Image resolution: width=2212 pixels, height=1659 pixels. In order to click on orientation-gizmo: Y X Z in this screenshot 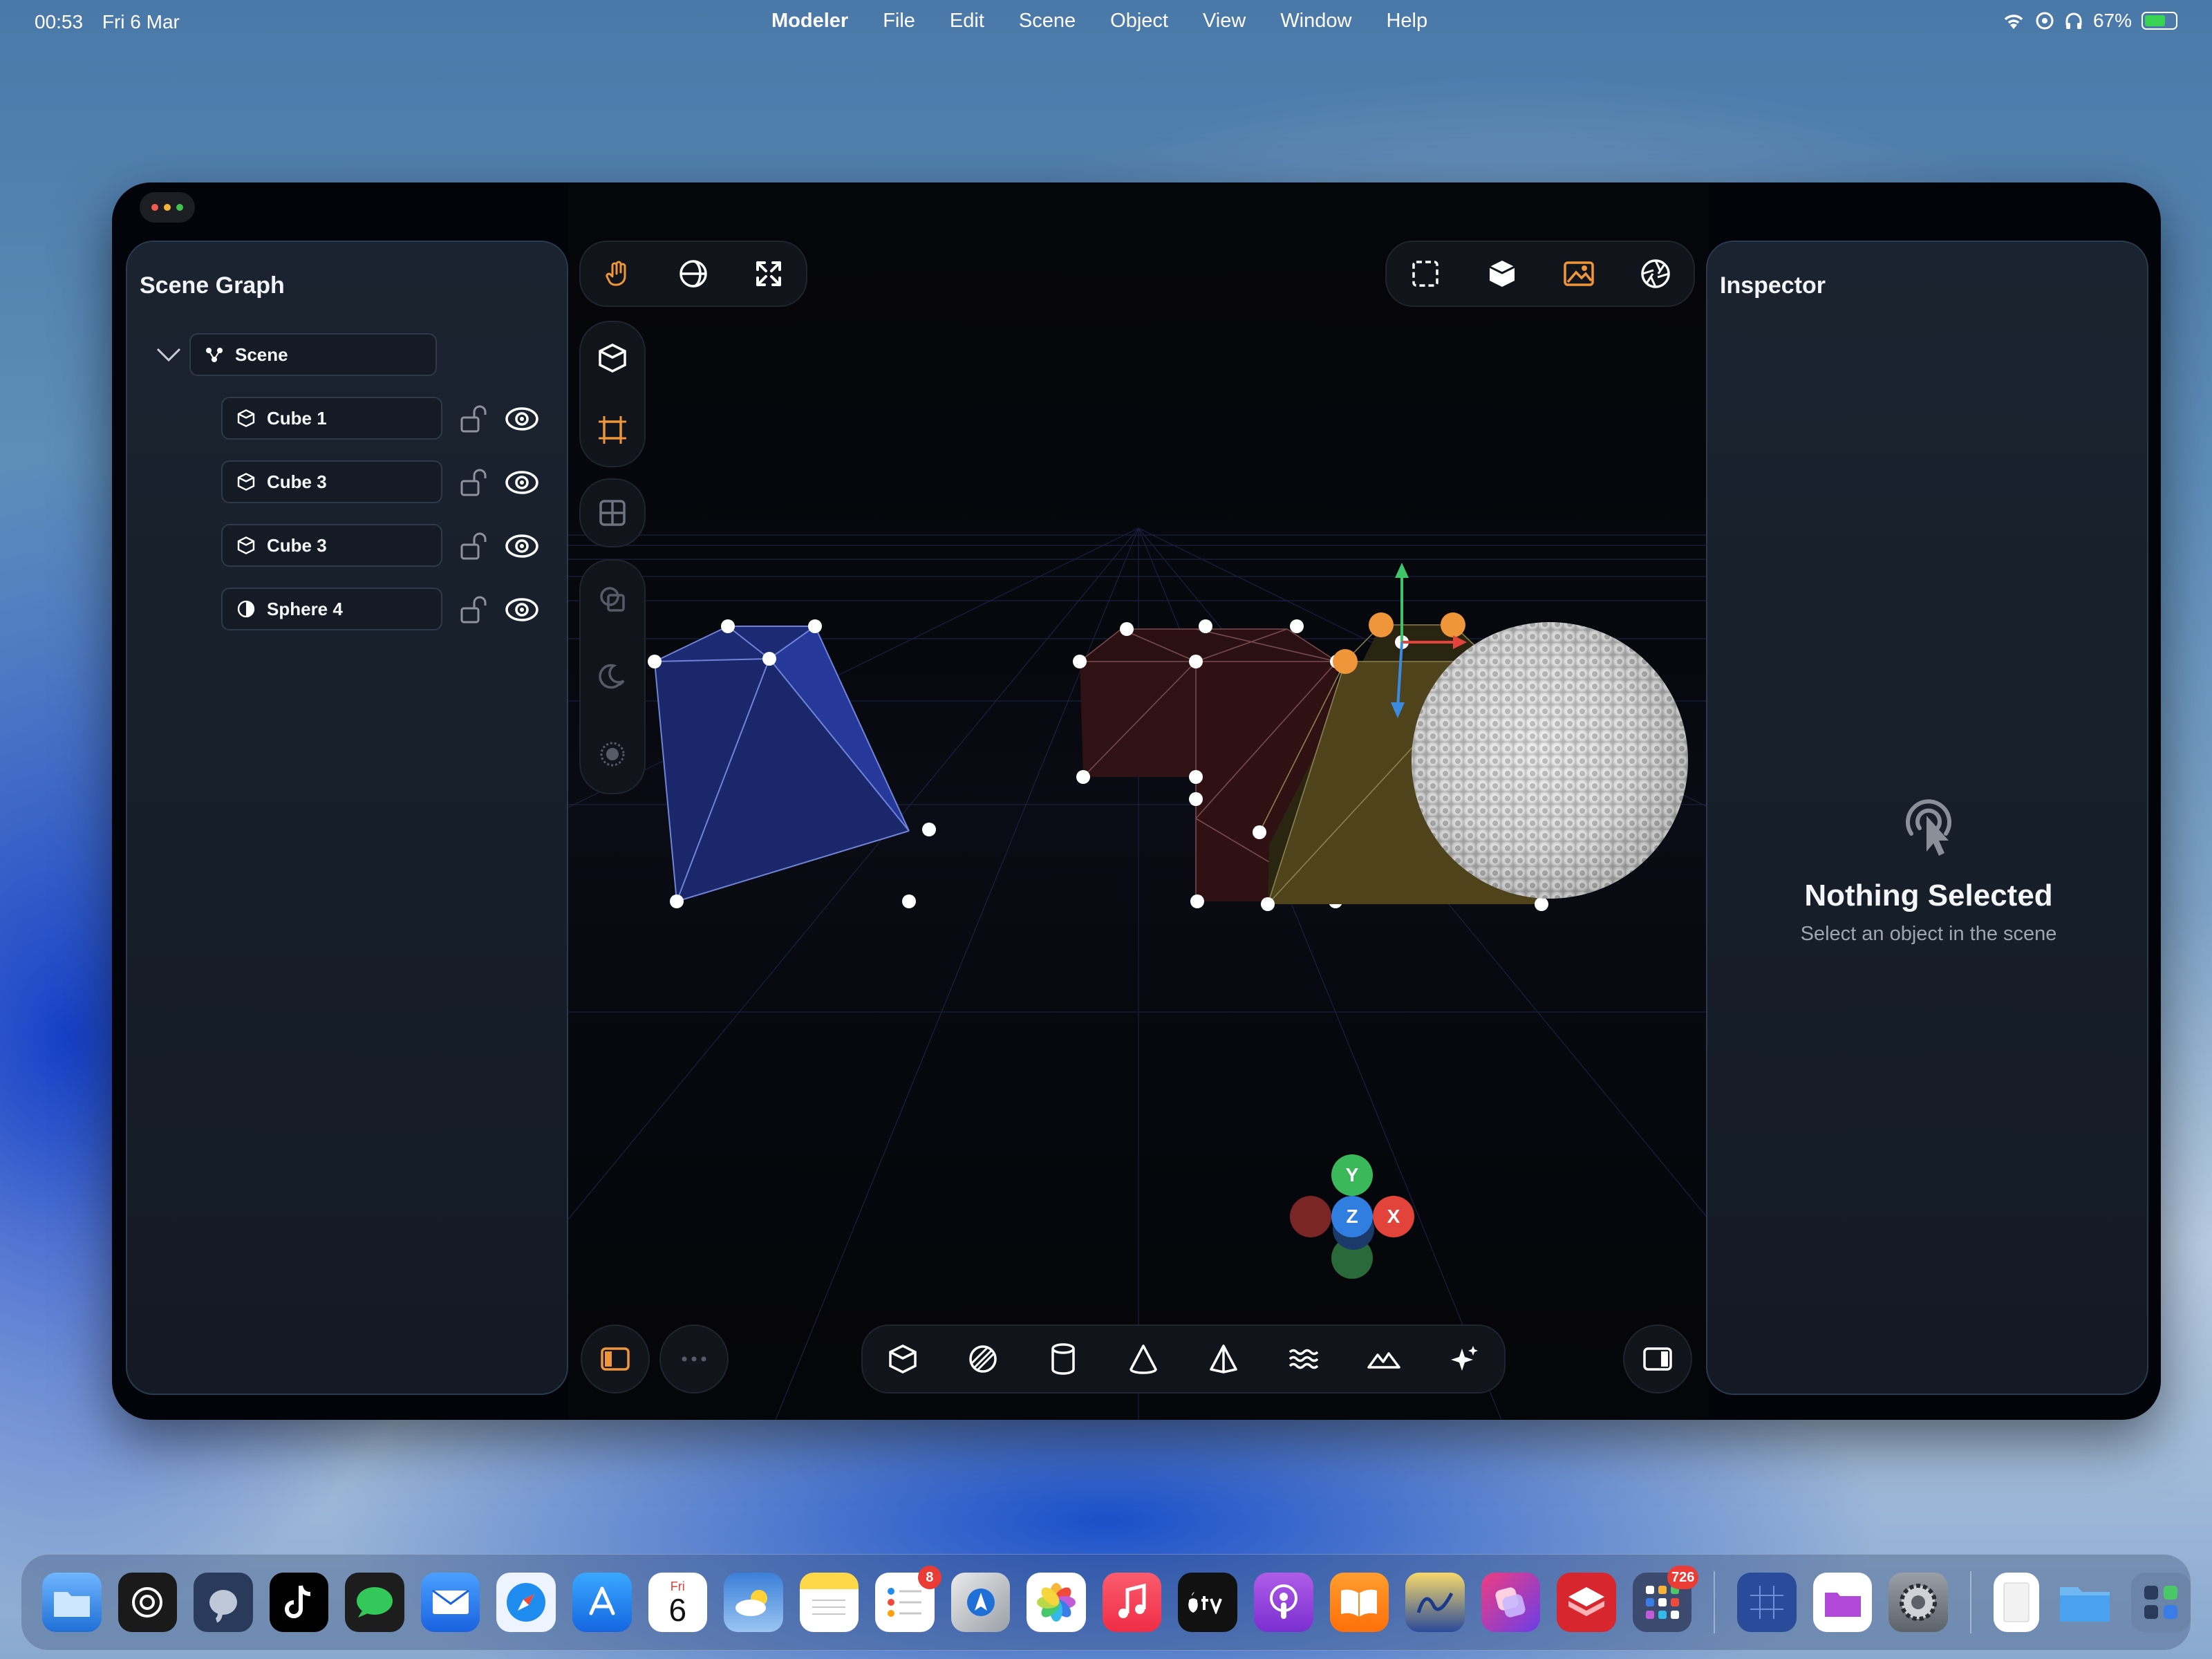, I will do `click(1356, 1207)`.